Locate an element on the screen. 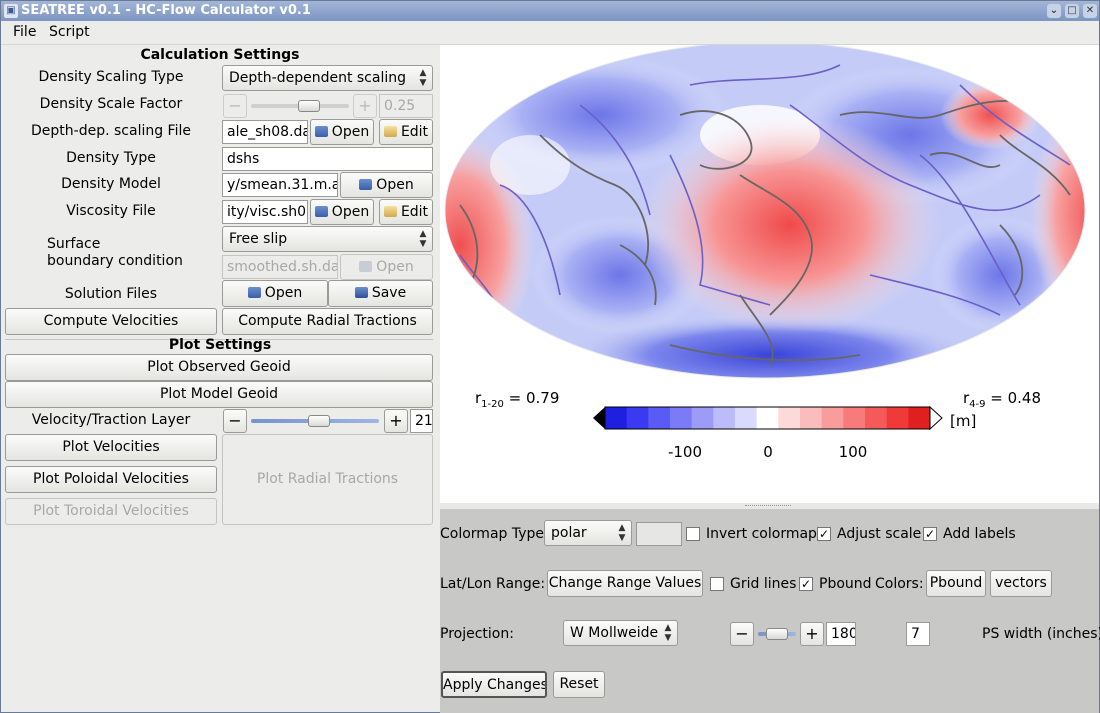  r-left-label: r1-20 = 0.79 is located at coordinates (517, 399).